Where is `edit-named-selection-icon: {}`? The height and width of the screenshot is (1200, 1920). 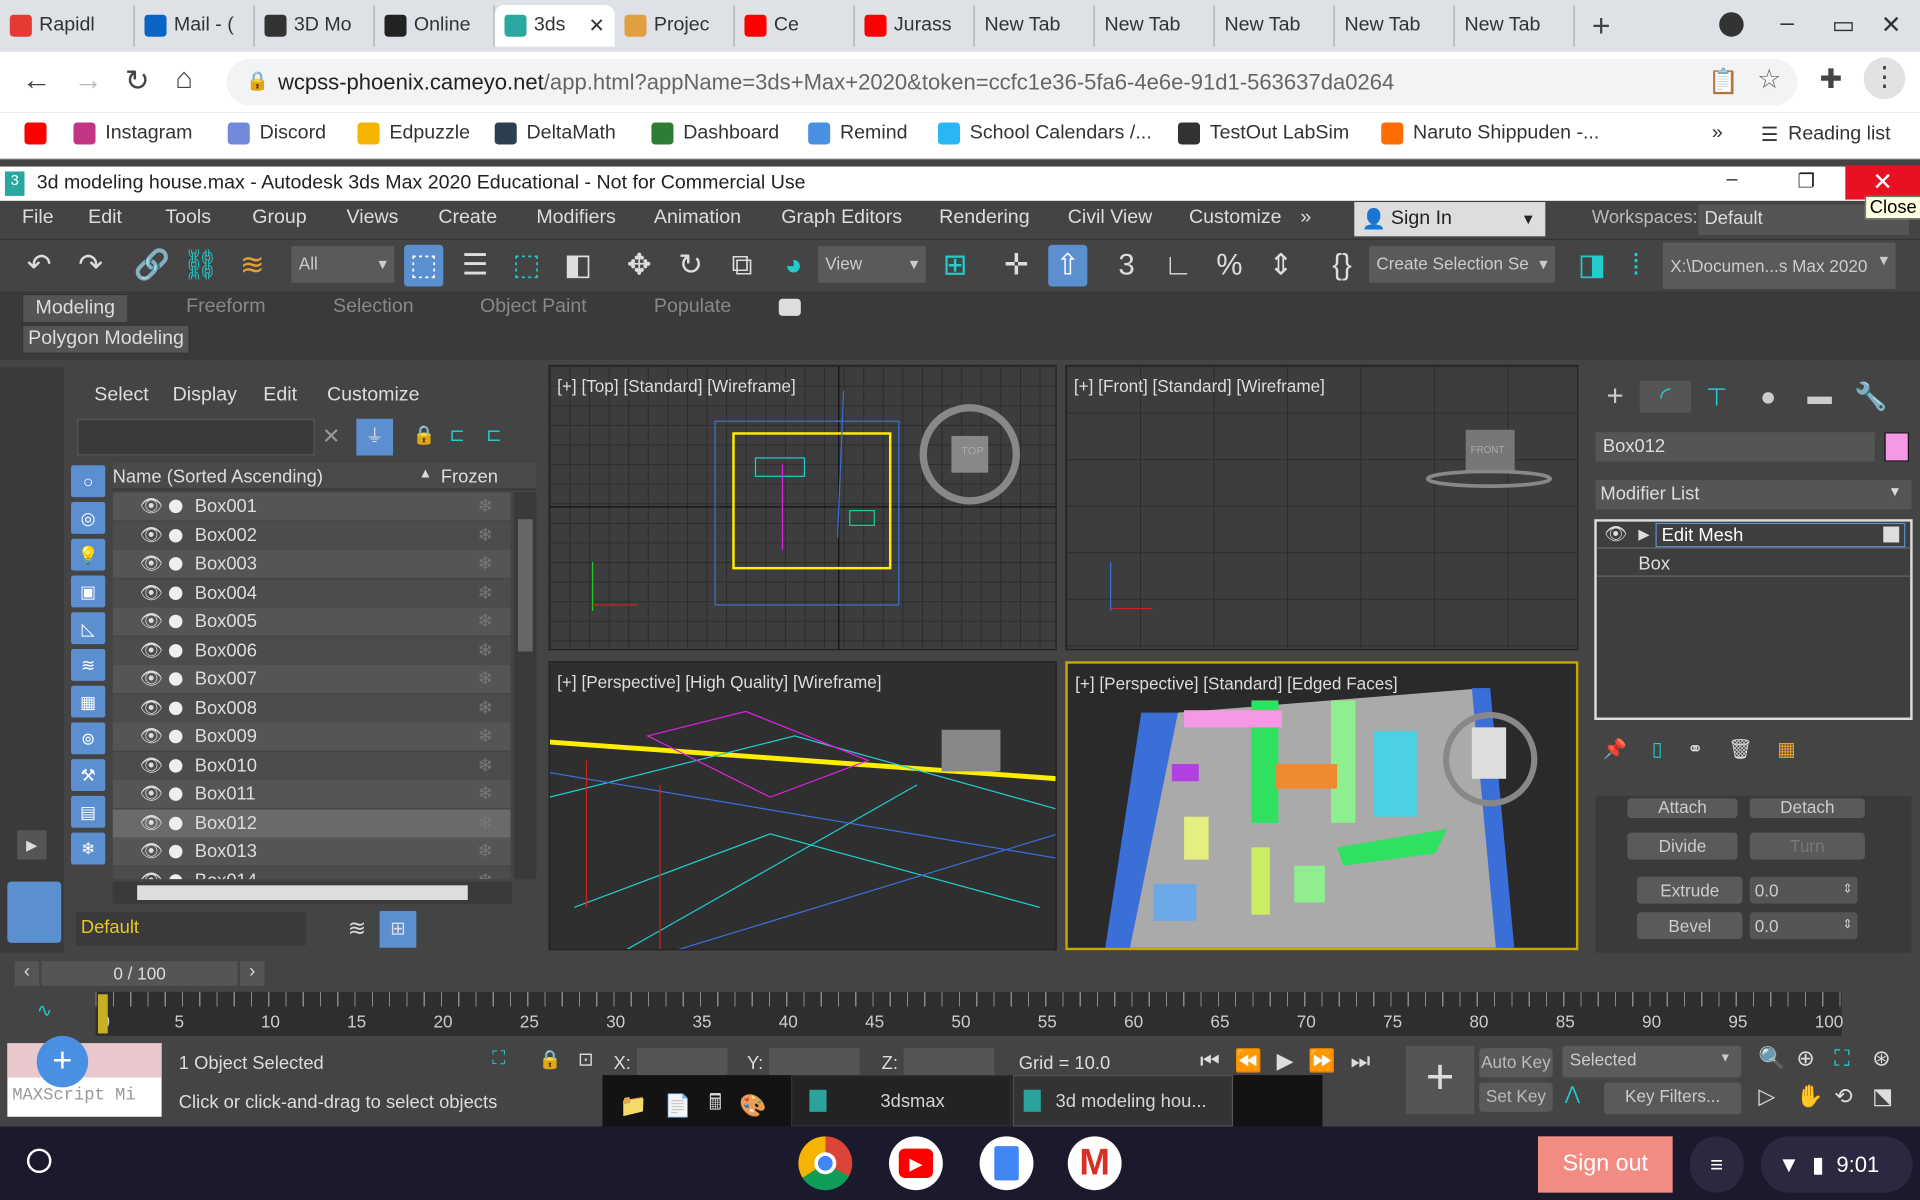 edit-named-selection-icon: {} is located at coordinates (1341, 266).